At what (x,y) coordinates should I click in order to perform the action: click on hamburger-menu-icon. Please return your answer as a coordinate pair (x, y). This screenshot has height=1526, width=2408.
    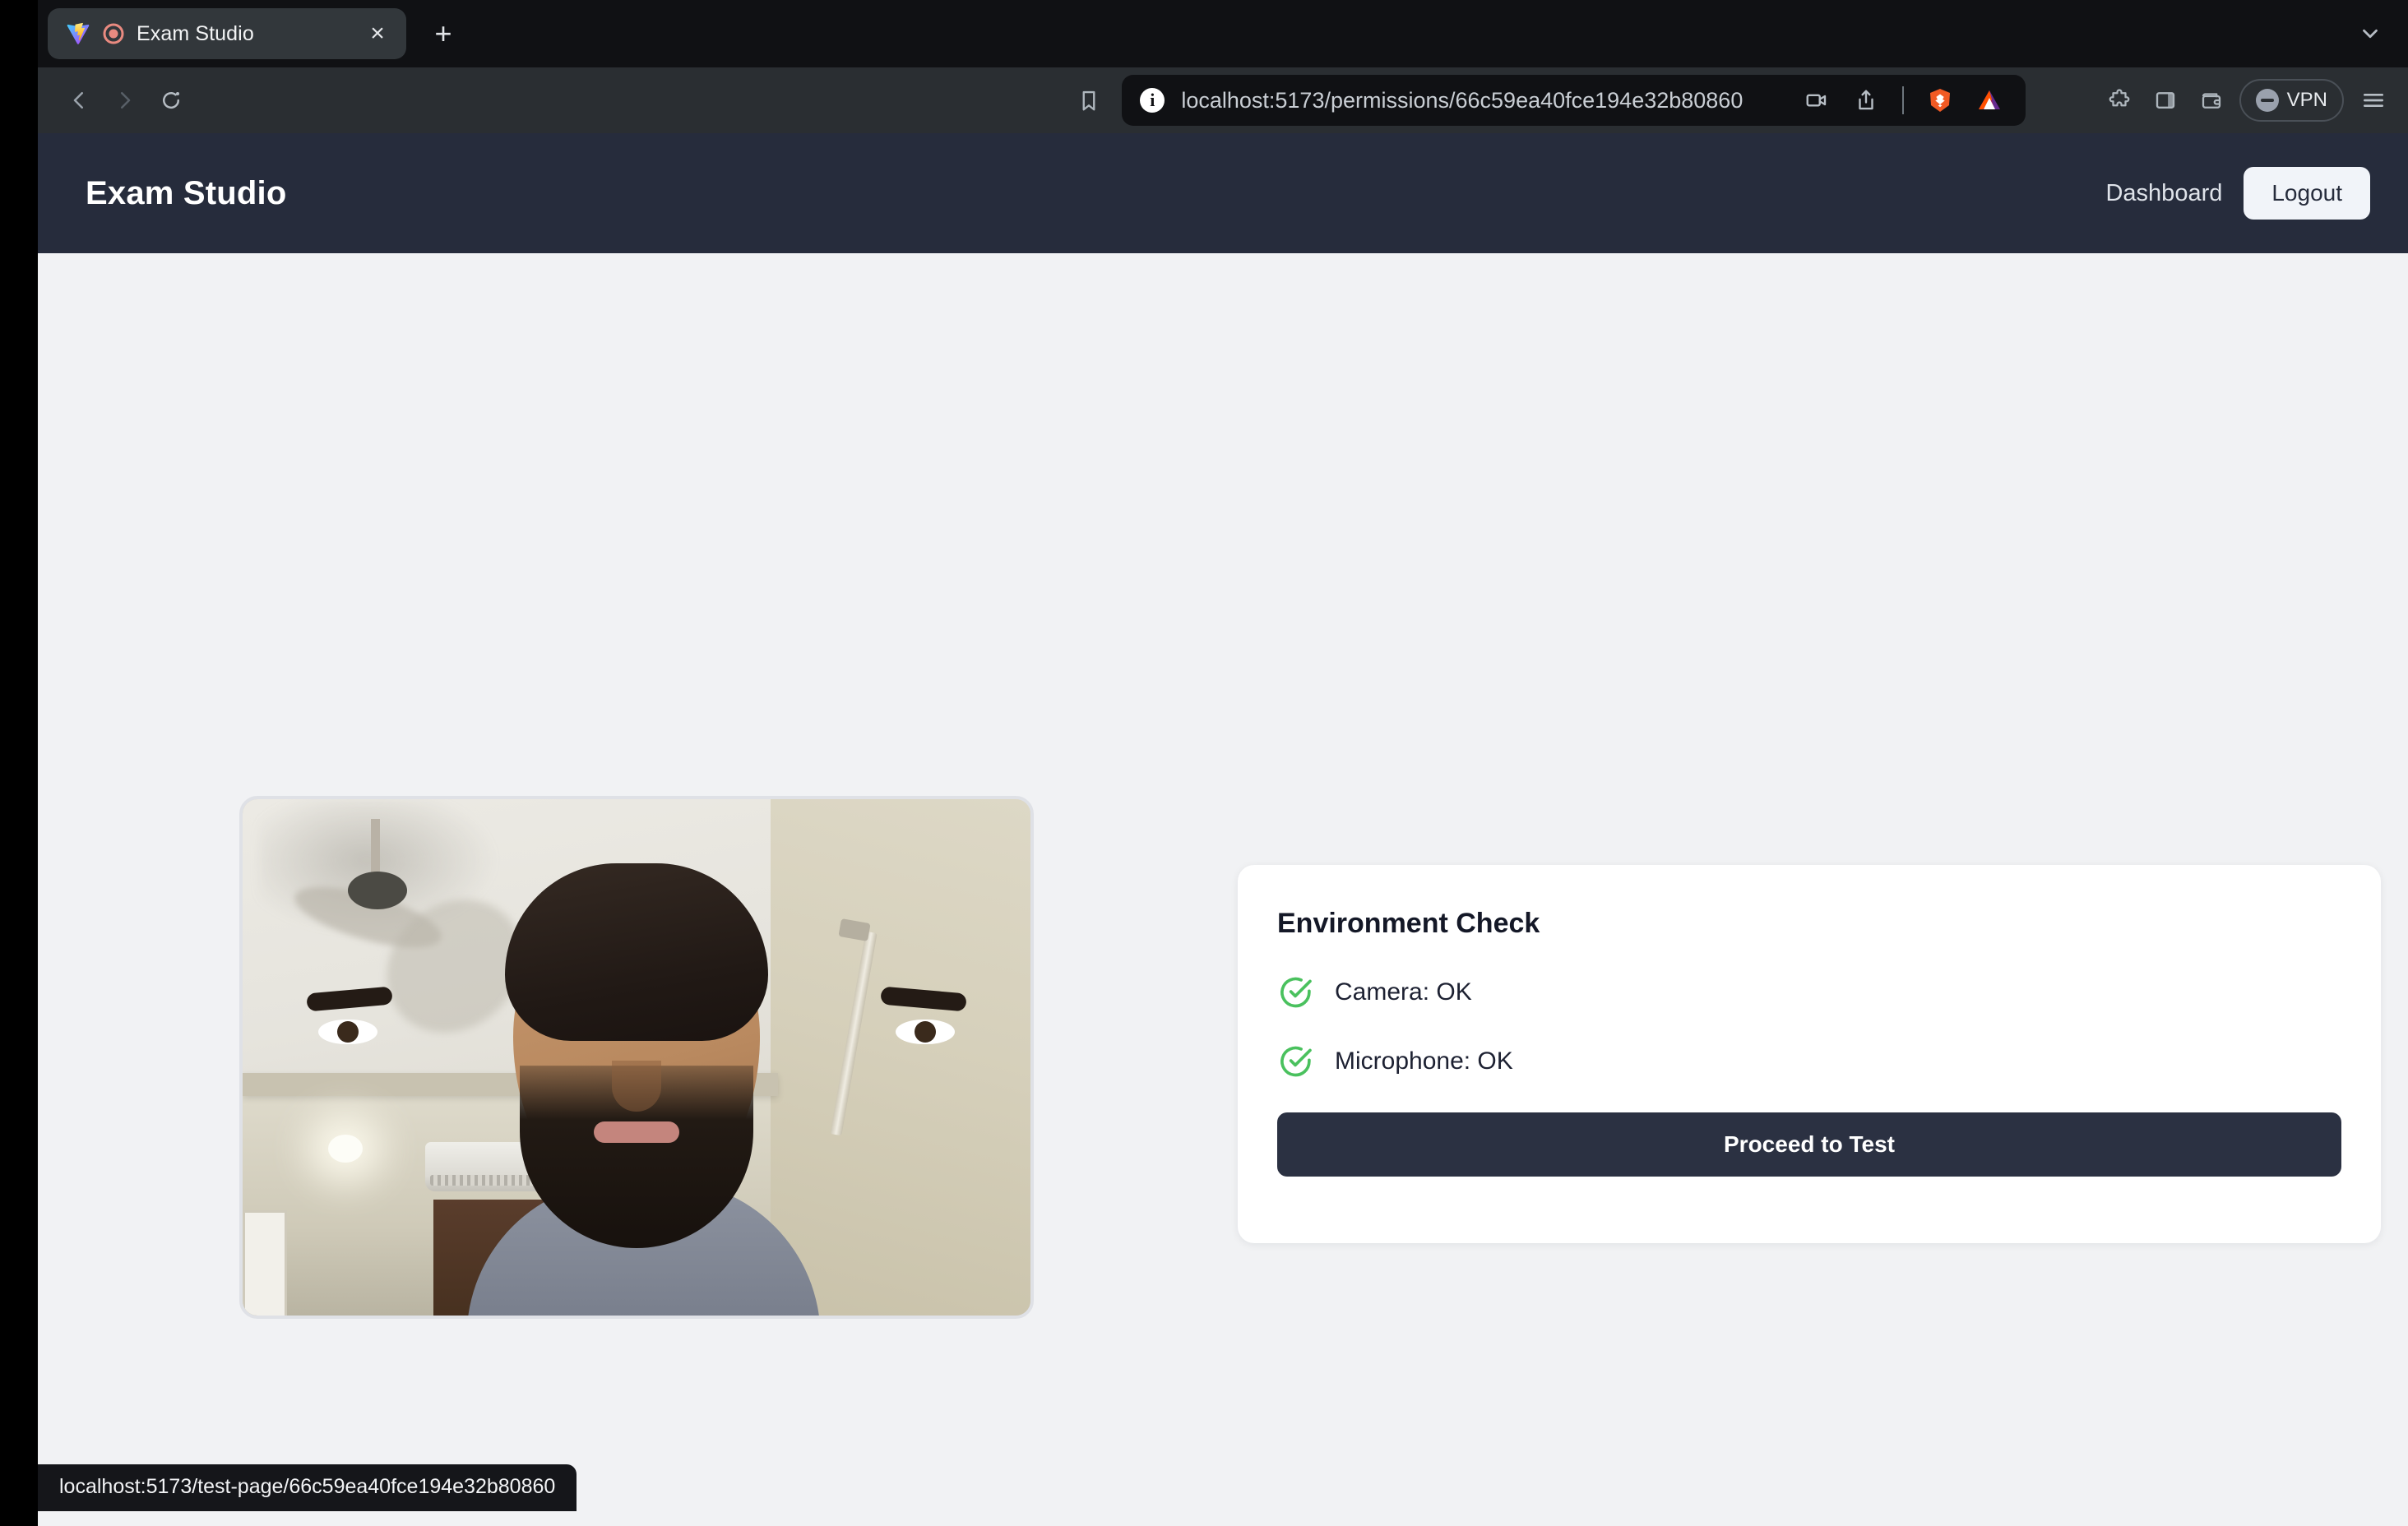
    Looking at the image, I should click on (2373, 100).